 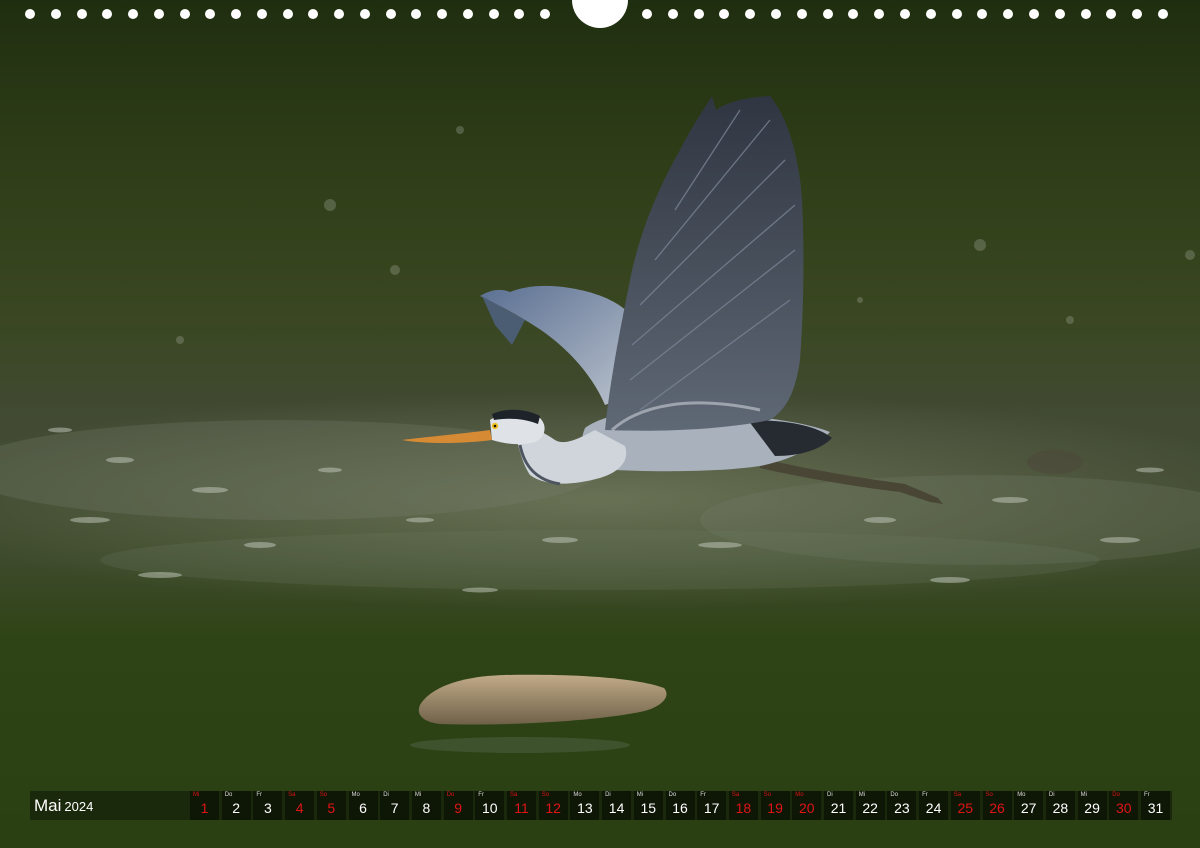 I want to click on day-cell: Do 23, so click(x=902, y=805).